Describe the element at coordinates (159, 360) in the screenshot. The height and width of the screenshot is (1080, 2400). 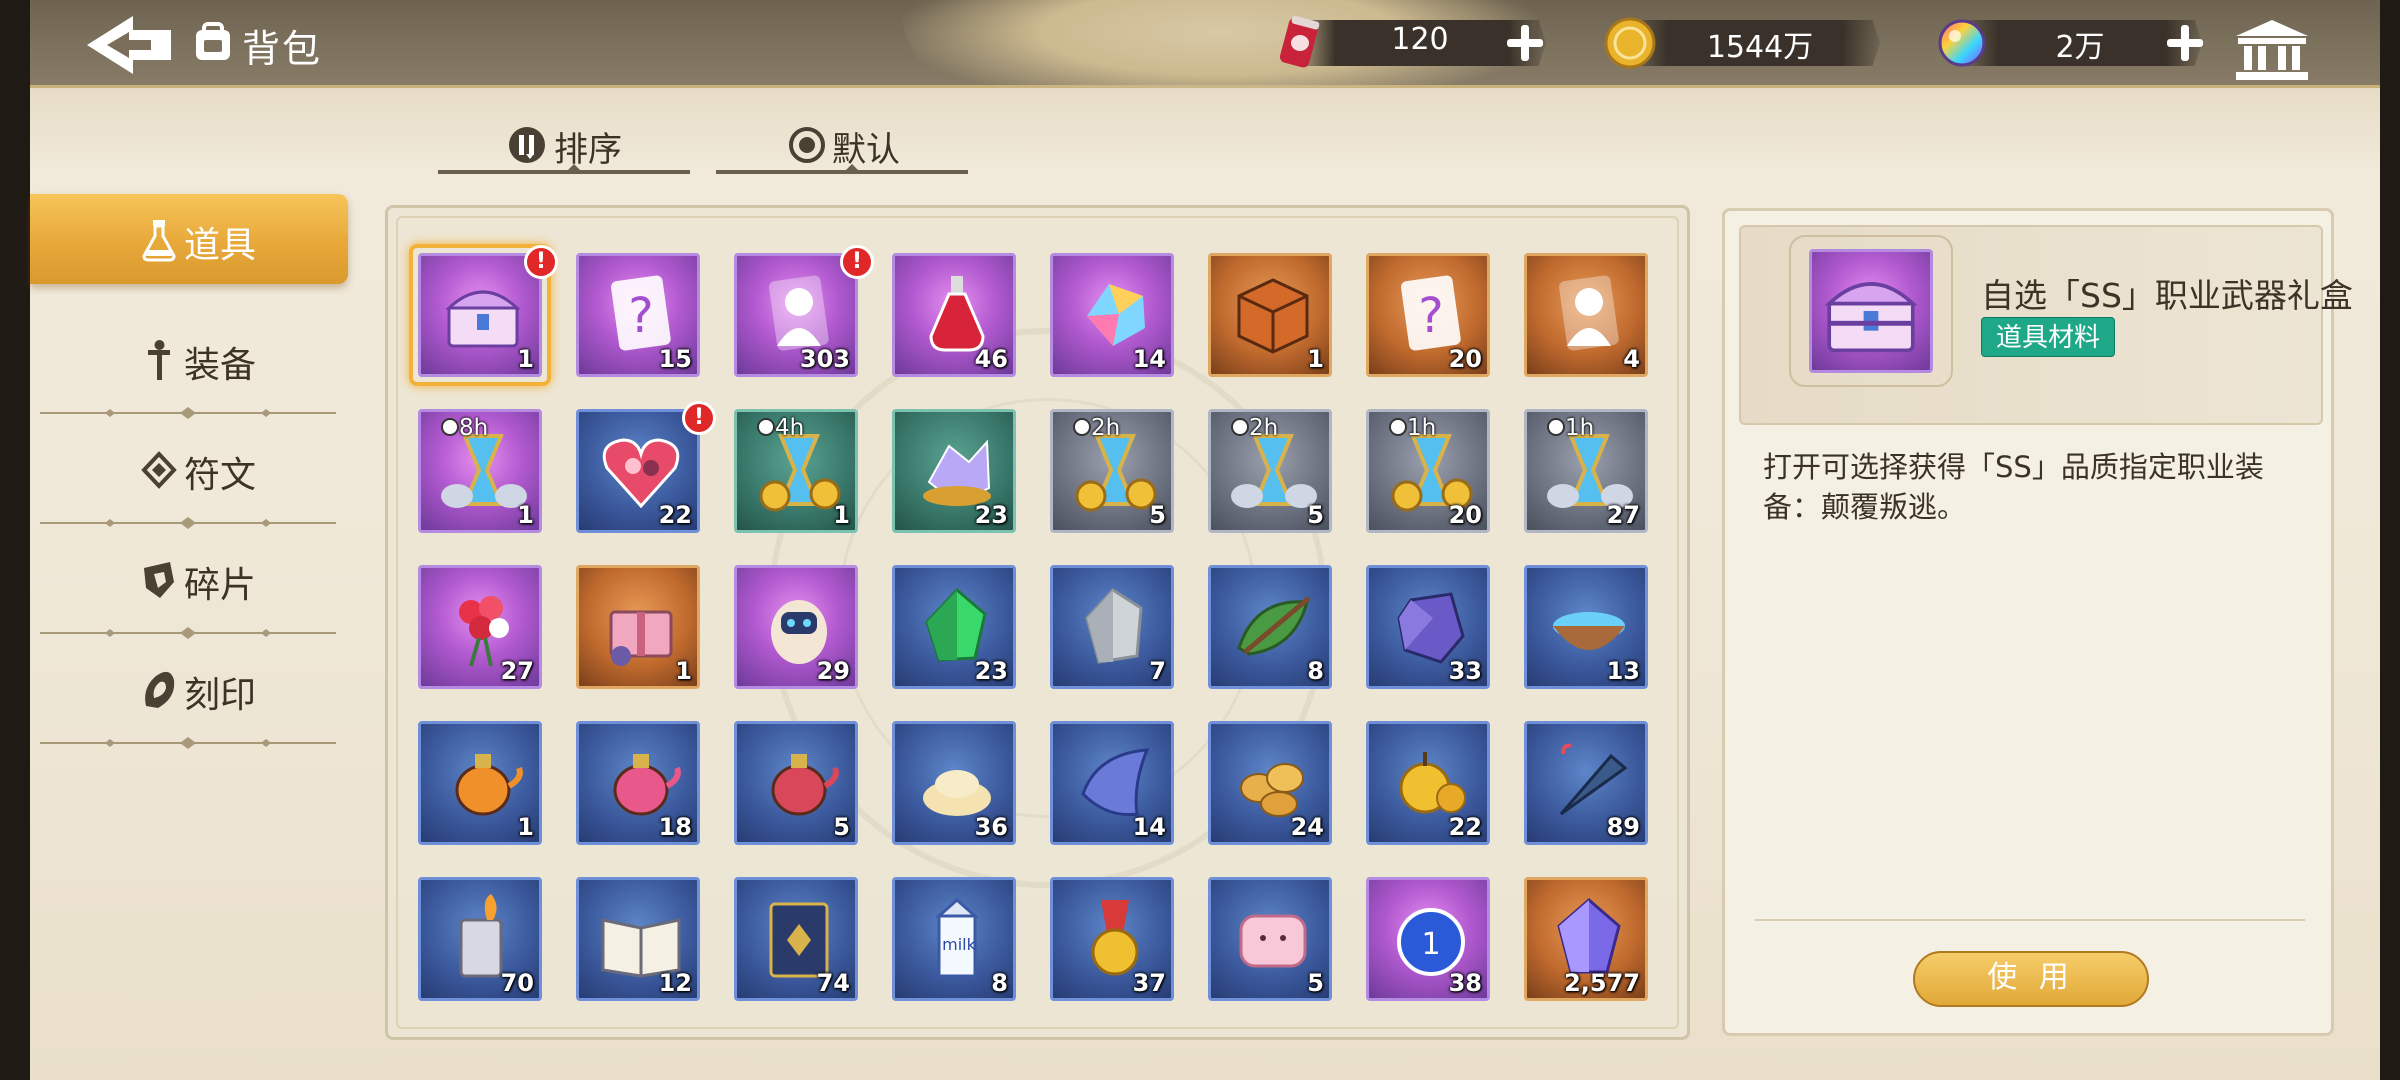
I see `sword-icon` at that location.